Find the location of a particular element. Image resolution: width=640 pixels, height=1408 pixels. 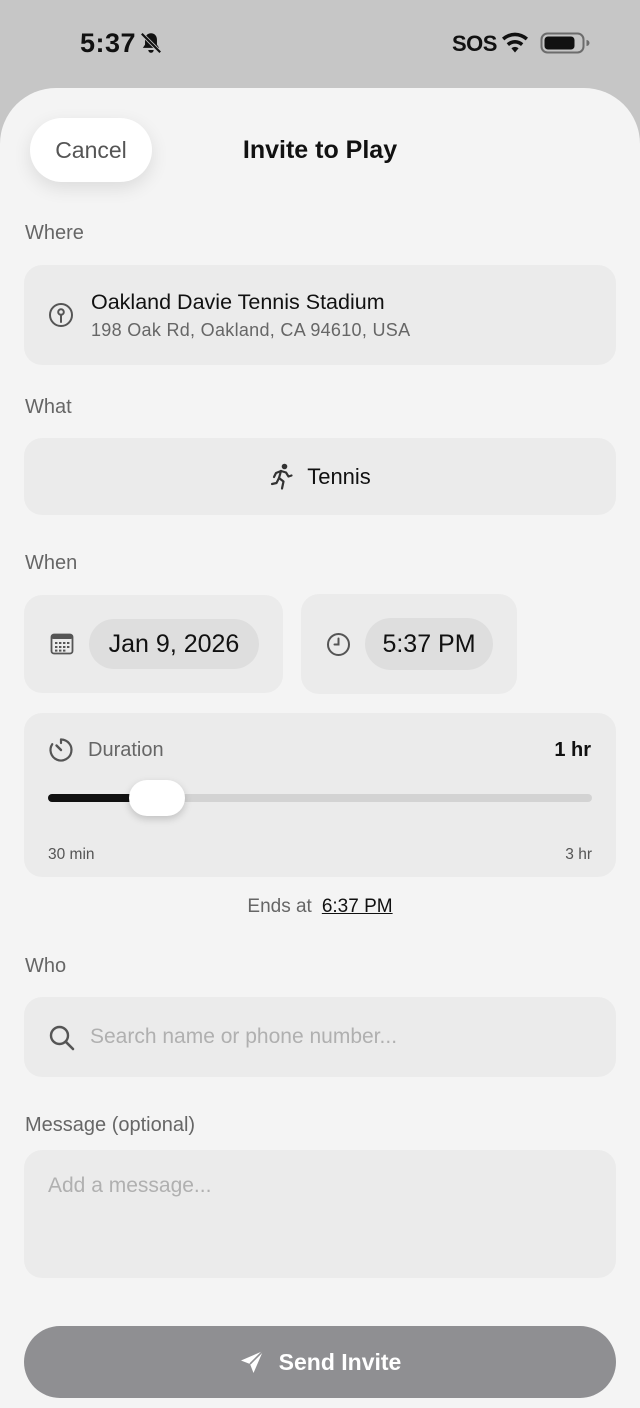

bell-slash-icon is located at coordinates (151, 43).